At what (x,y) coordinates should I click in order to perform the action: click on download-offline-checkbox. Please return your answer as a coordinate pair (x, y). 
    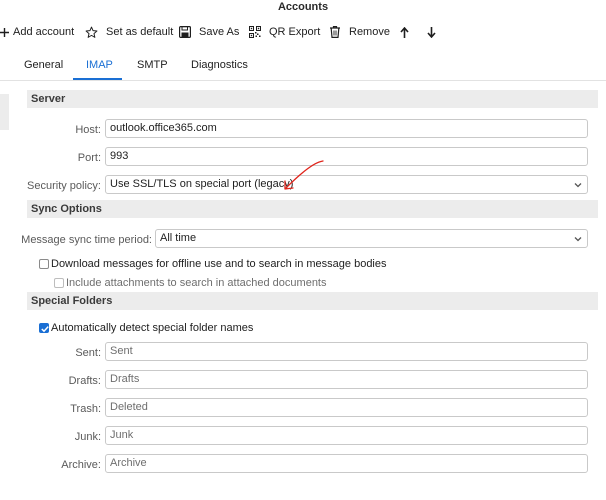
    Looking at the image, I should click on (44, 264).